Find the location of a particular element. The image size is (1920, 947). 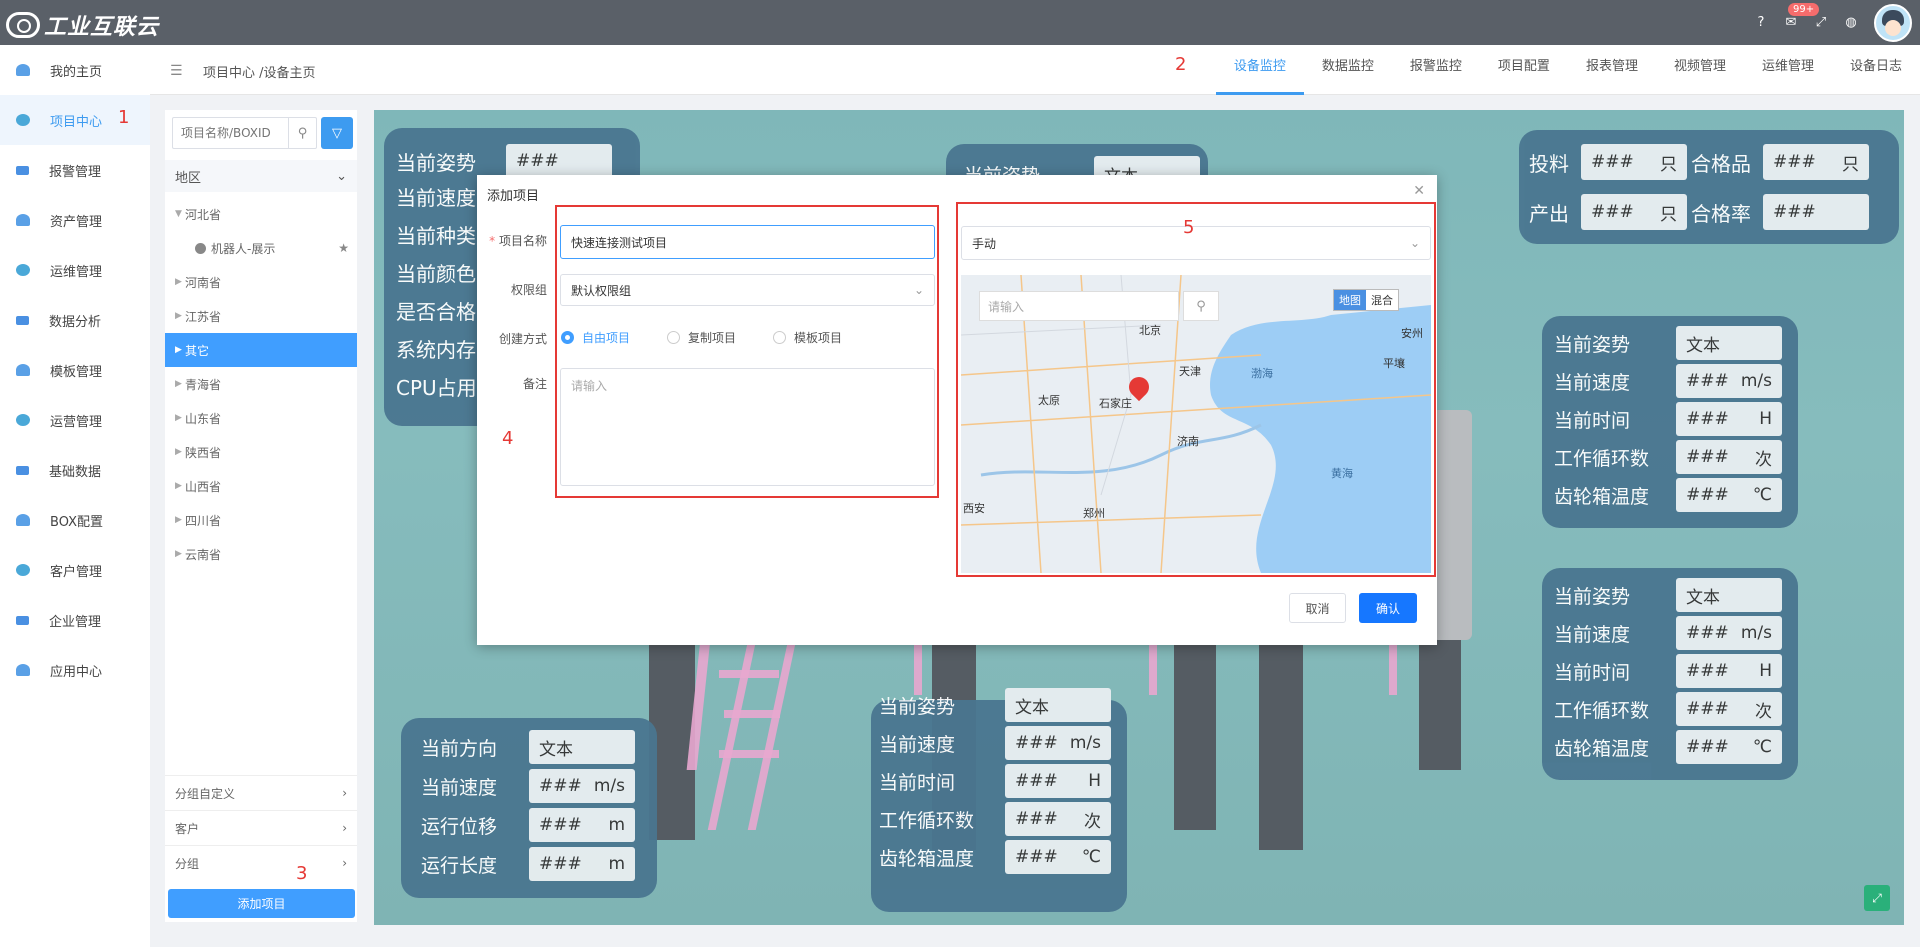

sidebar-item: 客户管理 is located at coordinates (75, 570).